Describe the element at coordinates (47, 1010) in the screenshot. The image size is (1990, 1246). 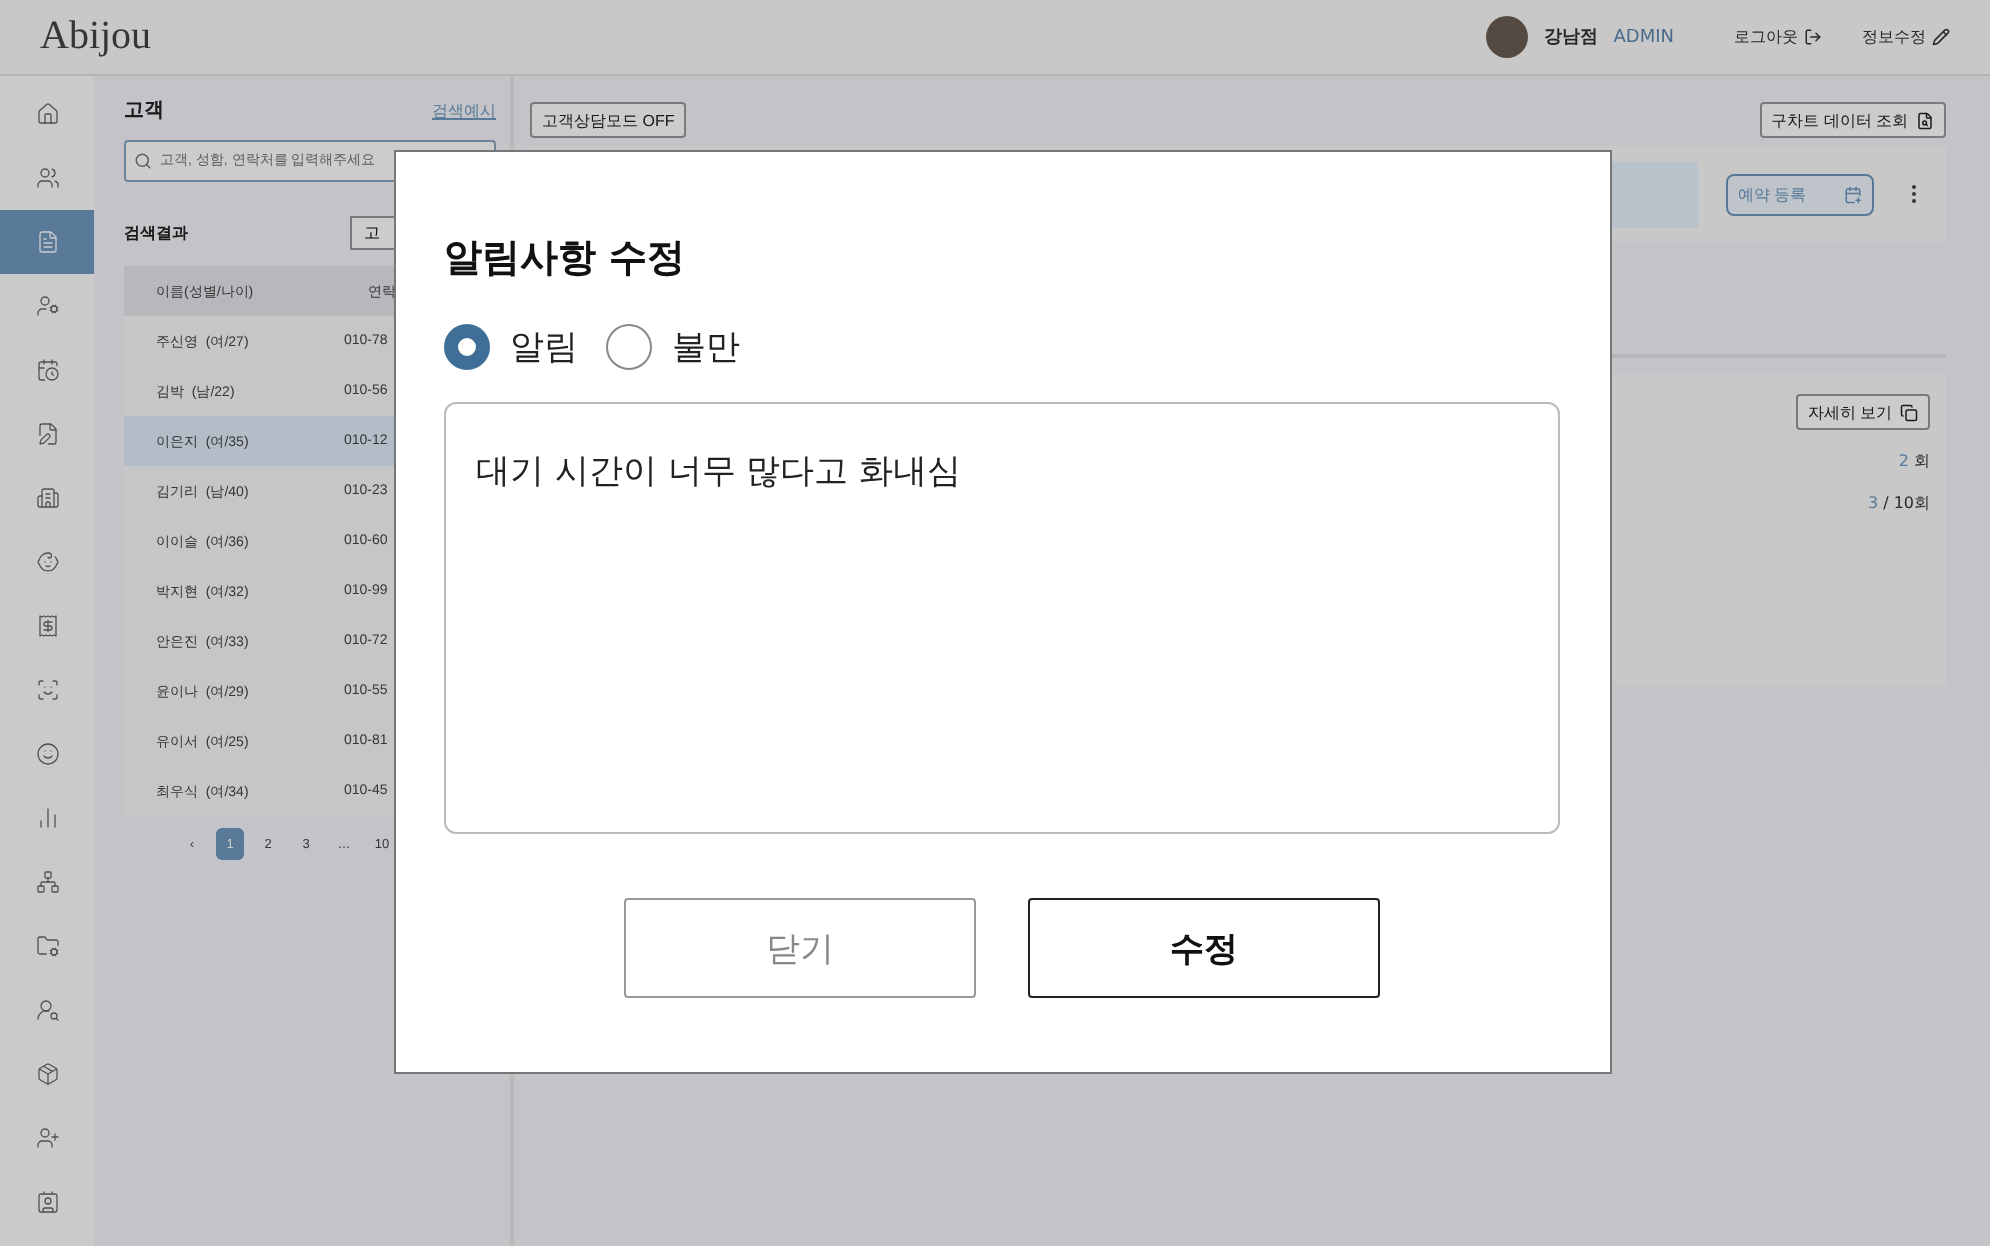
I see `user-search-icon` at that location.